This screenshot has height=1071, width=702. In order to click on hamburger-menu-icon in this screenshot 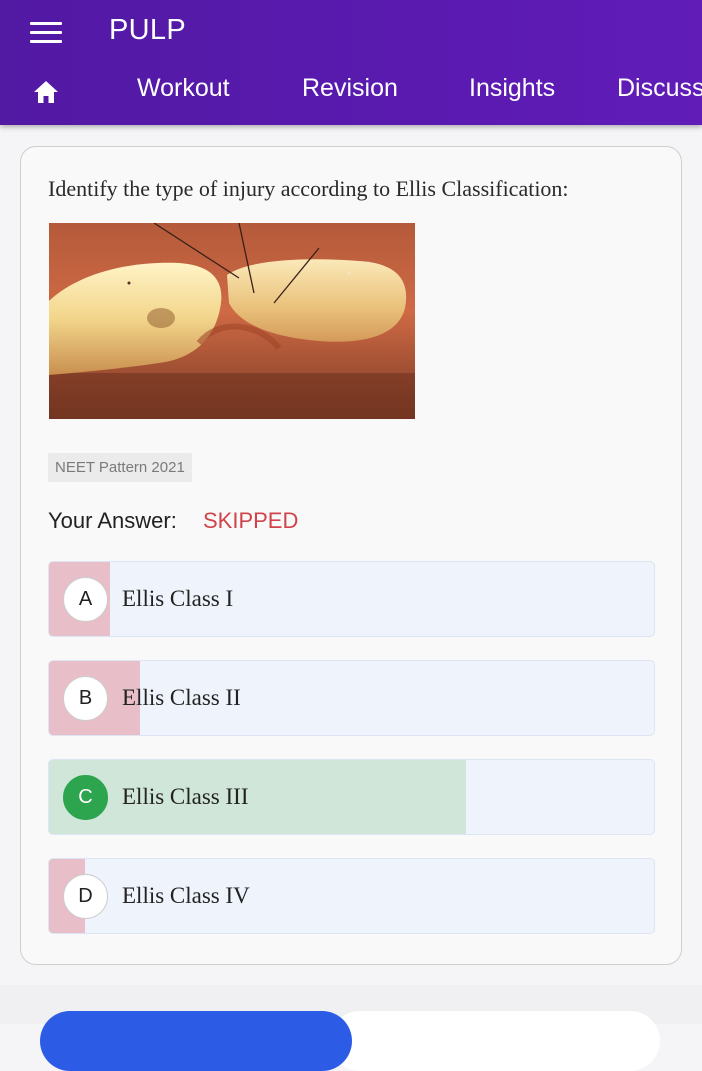, I will do `click(46, 33)`.